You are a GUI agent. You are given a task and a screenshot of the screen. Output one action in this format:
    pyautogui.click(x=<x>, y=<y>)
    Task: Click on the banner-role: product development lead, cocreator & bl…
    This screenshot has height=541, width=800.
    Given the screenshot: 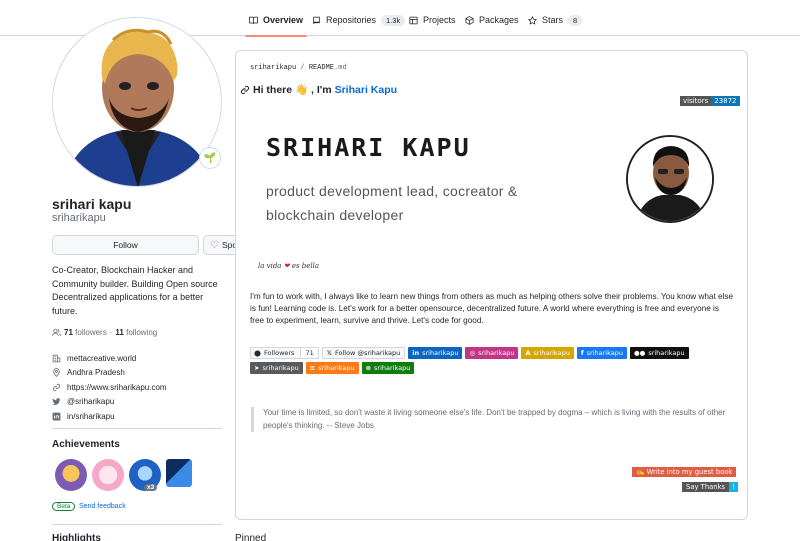 What is the action you would take?
    pyautogui.click(x=416, y=203)
    